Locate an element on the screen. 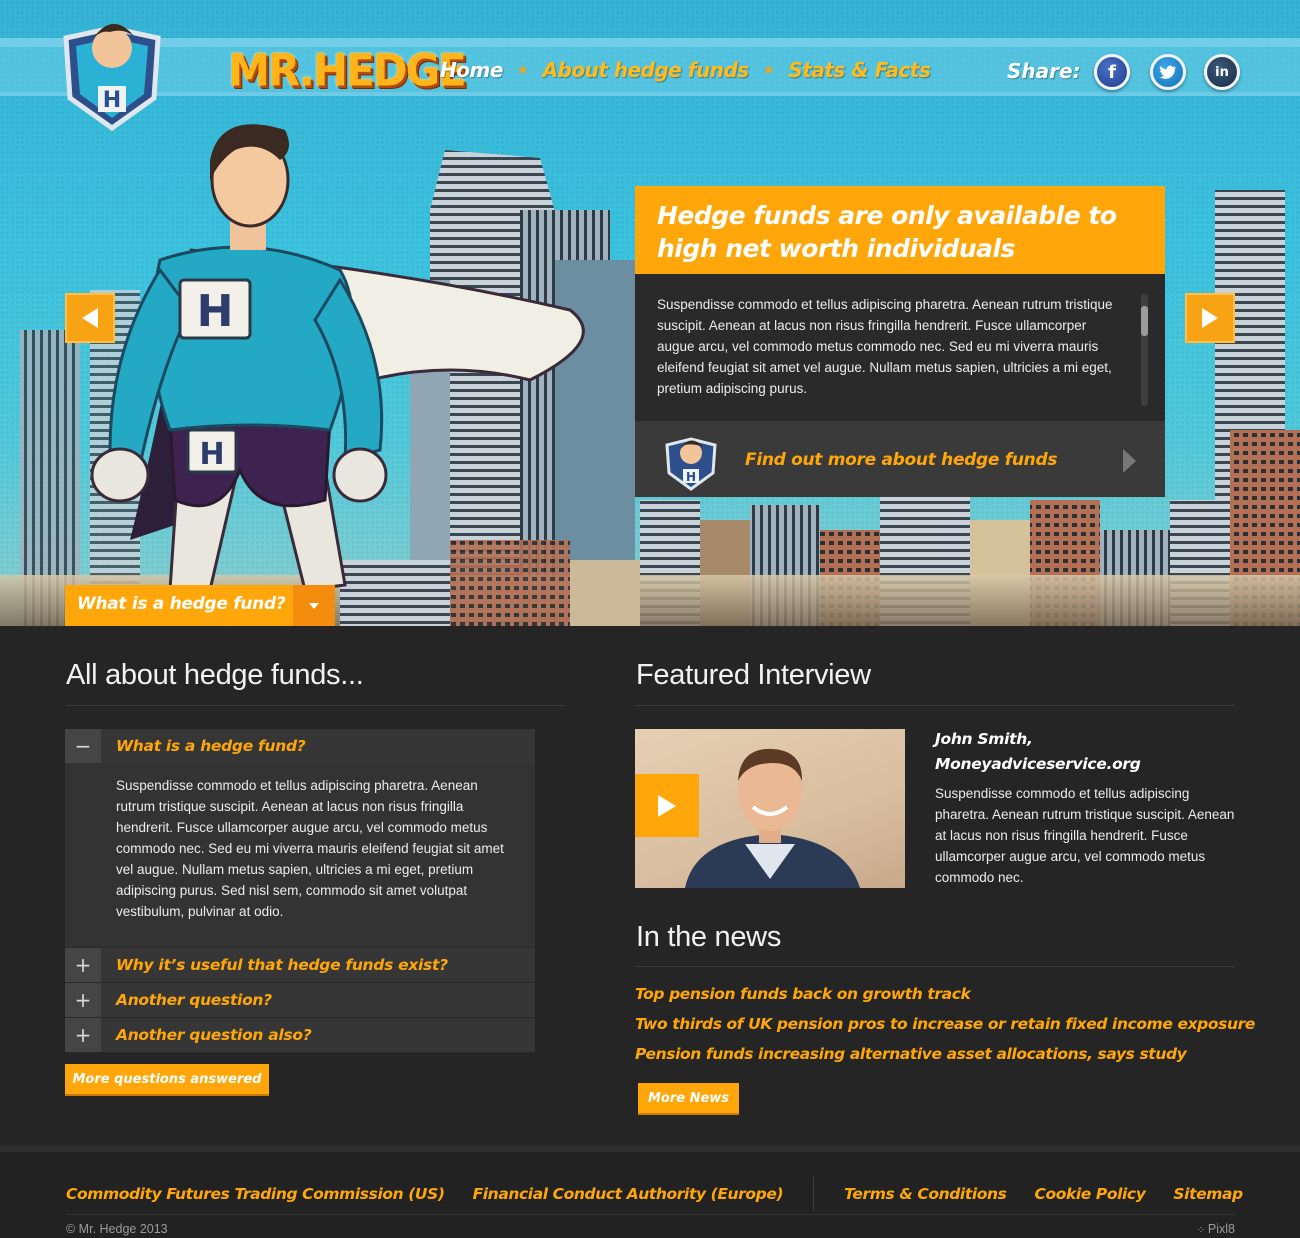 This screenshot has width=1300, height=1238. mr-hedge-superhero-illustration: H H is located at coordinates (337, 358).